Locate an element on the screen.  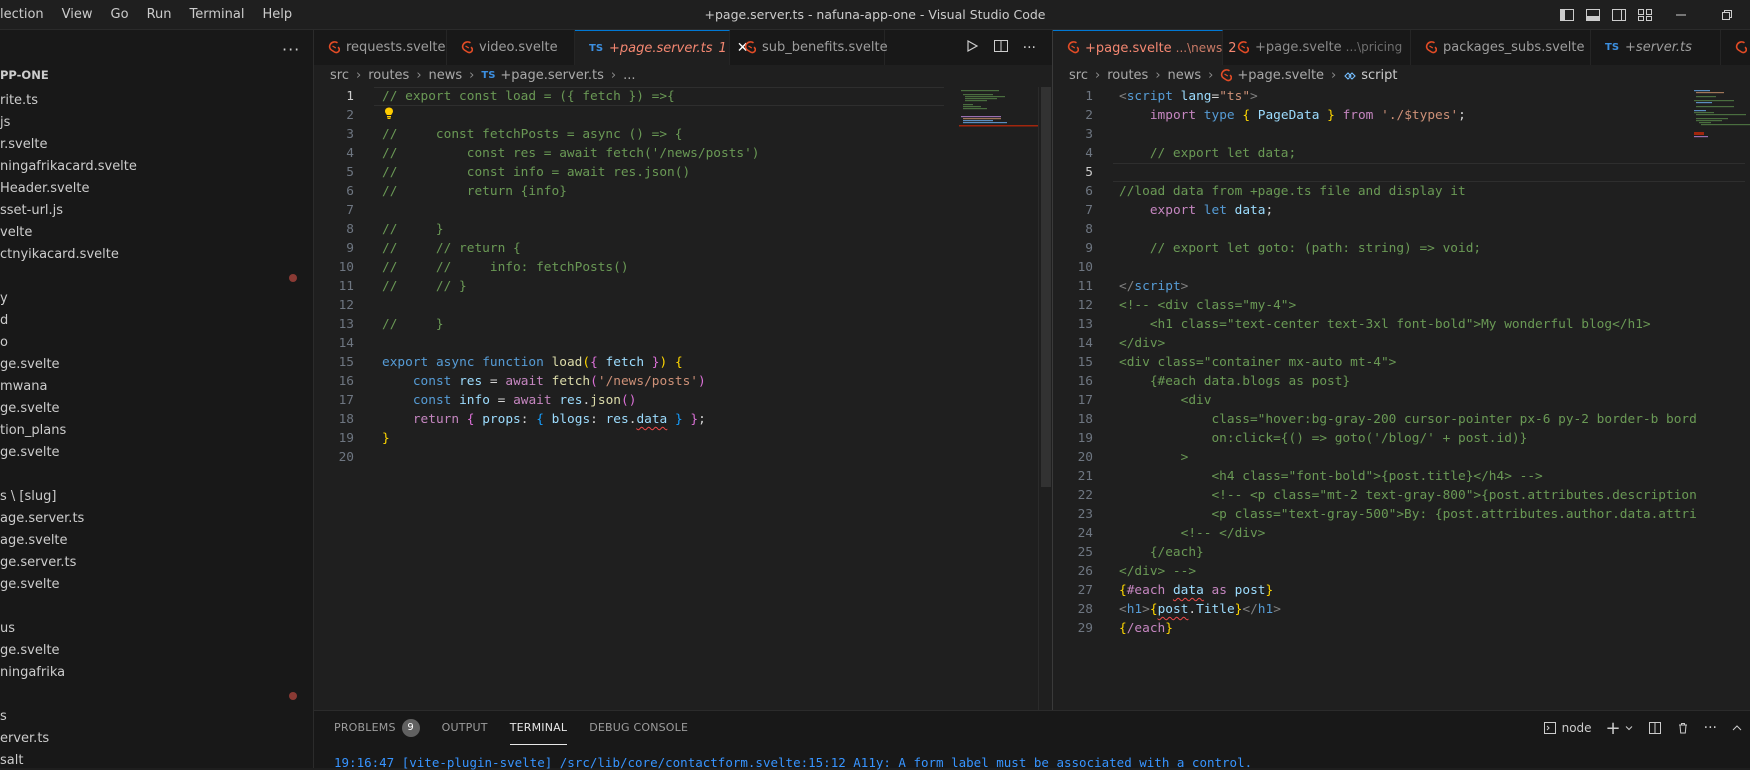
file-tree-item: ctnyikacard.svelte is located at coordinates (59, 255).